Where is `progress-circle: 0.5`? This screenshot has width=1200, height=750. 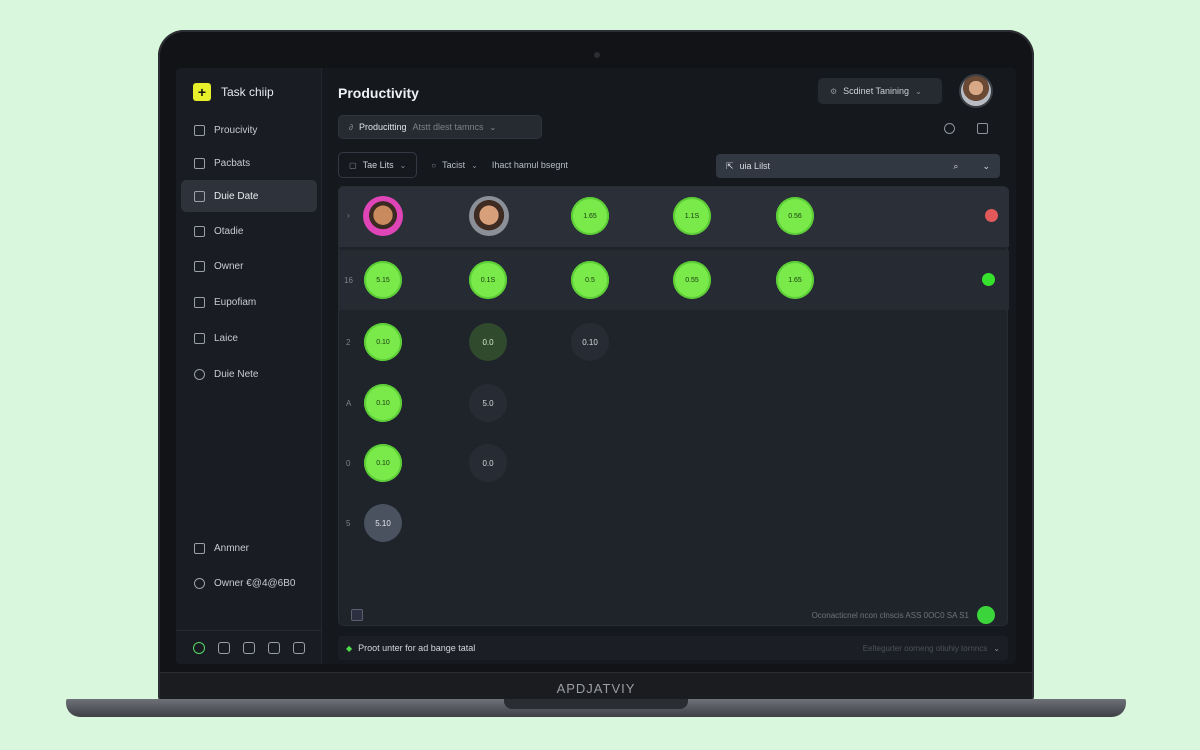
progress-circle: 0.5 is located at coordinates (590, 280).